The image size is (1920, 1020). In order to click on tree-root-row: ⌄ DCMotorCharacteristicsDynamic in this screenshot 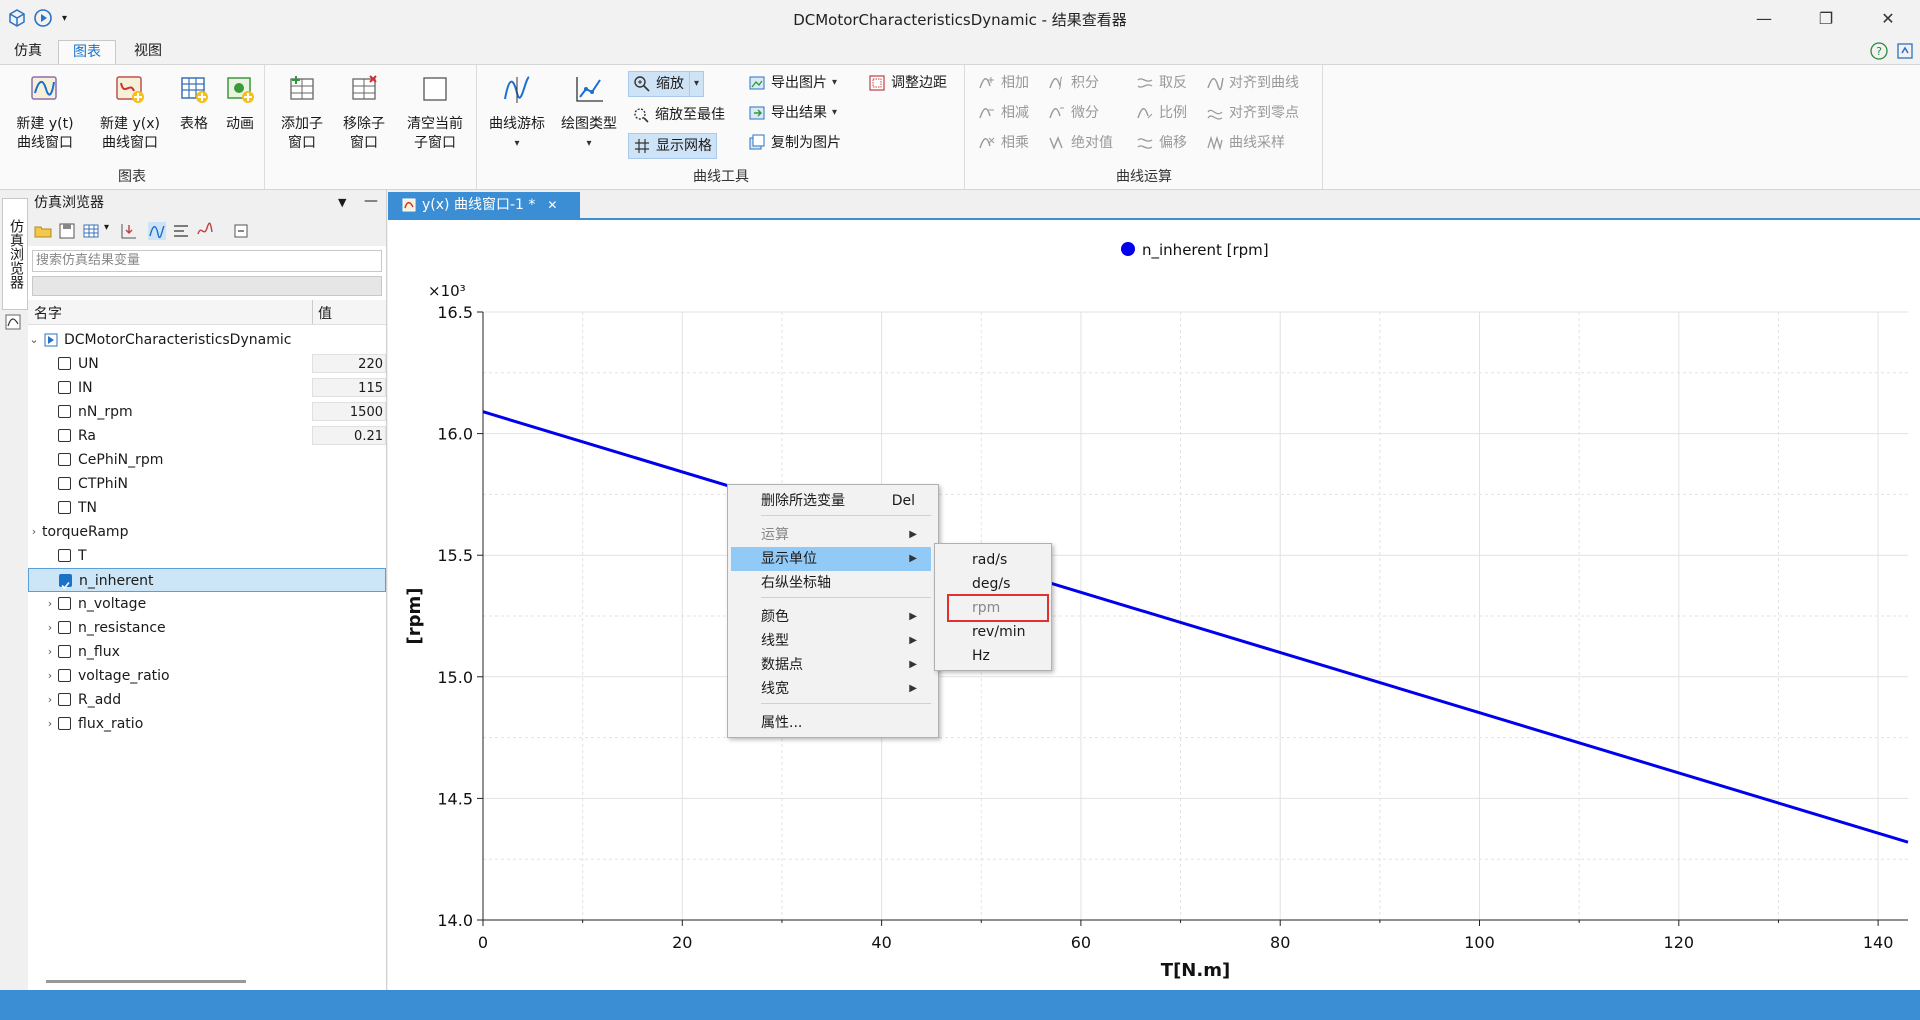, I will do `click(207, 340)`.